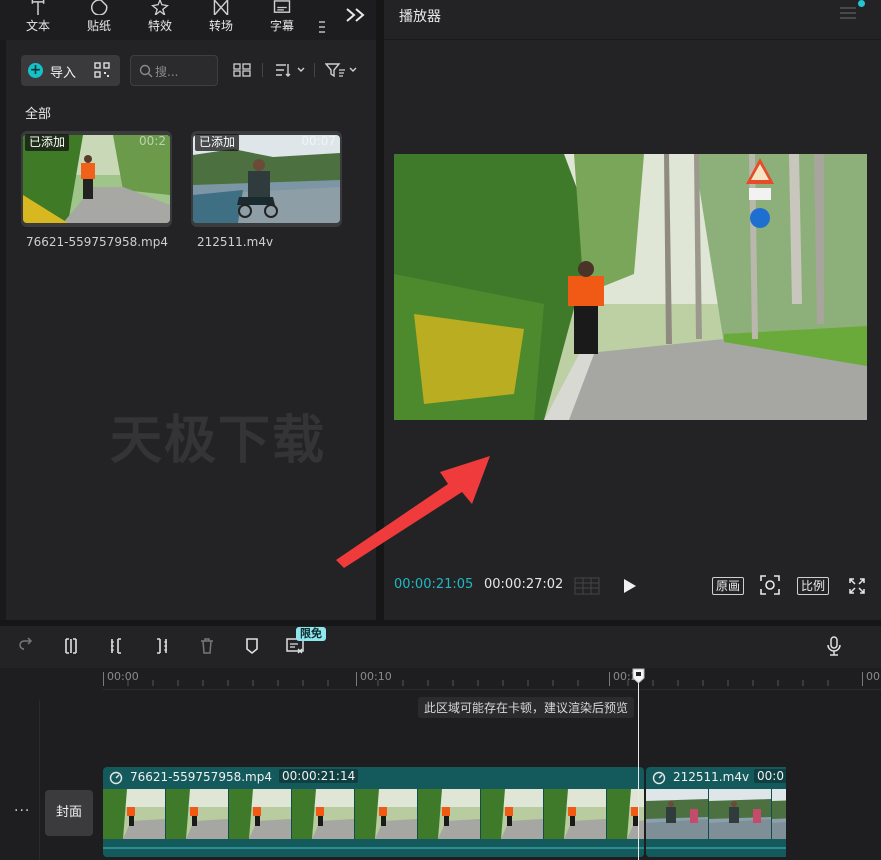 This screenshot has width=881, height=860. Describe the element at coordinates (341, 70) in the screenshot. I see `filter-icon` at that location.